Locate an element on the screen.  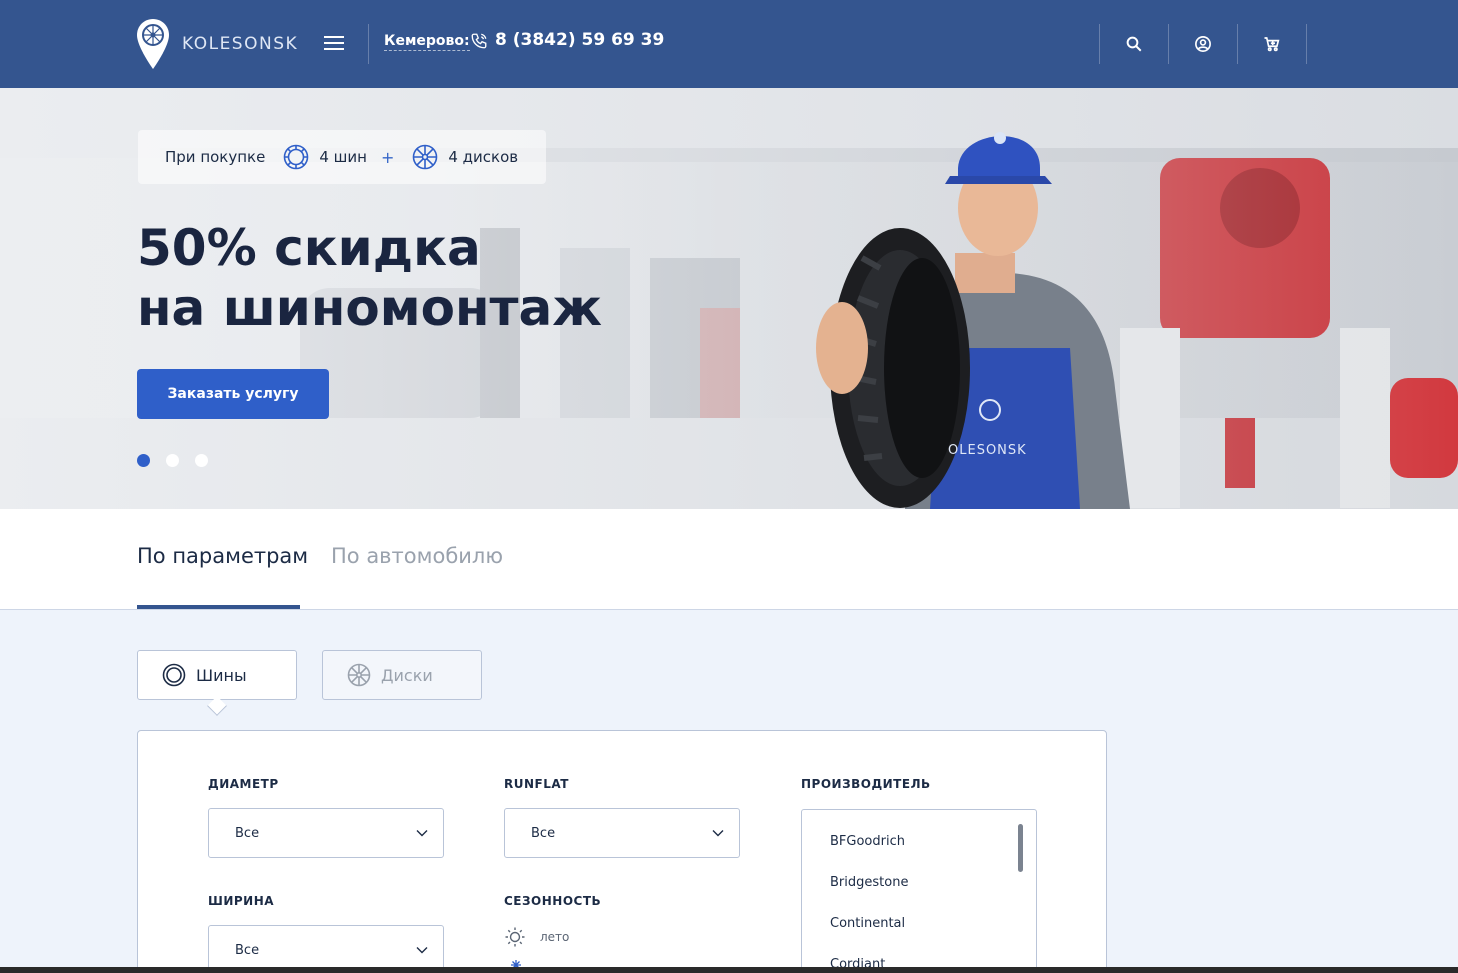
tab-by-params: По параметрам is located at coordinates (222, 556).